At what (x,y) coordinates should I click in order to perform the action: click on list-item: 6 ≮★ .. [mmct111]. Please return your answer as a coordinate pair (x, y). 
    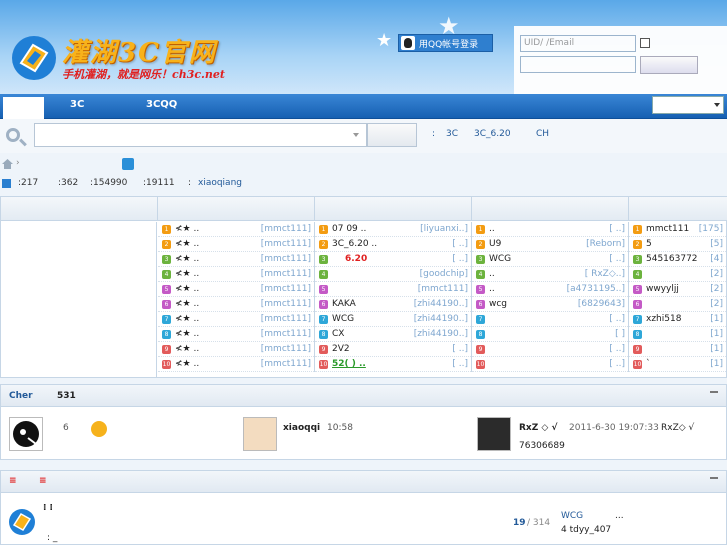
    Looking at the image, I should click on (236, 304).